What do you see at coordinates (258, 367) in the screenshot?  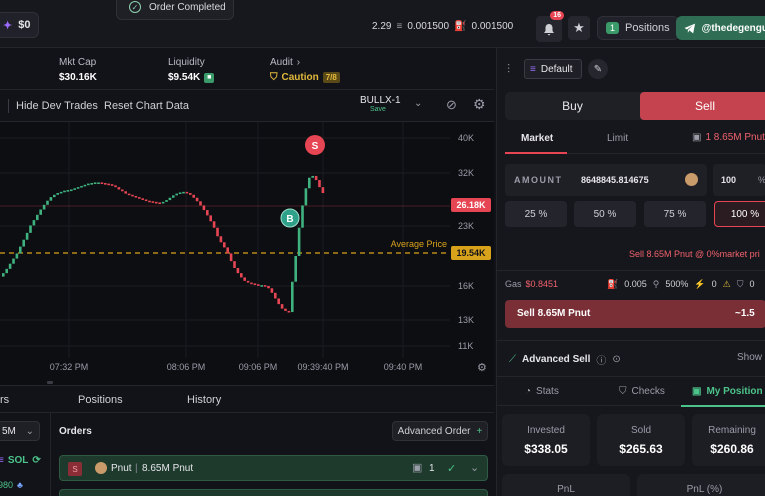 I see `x-tick-label: 09:06 PM` at bounding box center [258, 367].